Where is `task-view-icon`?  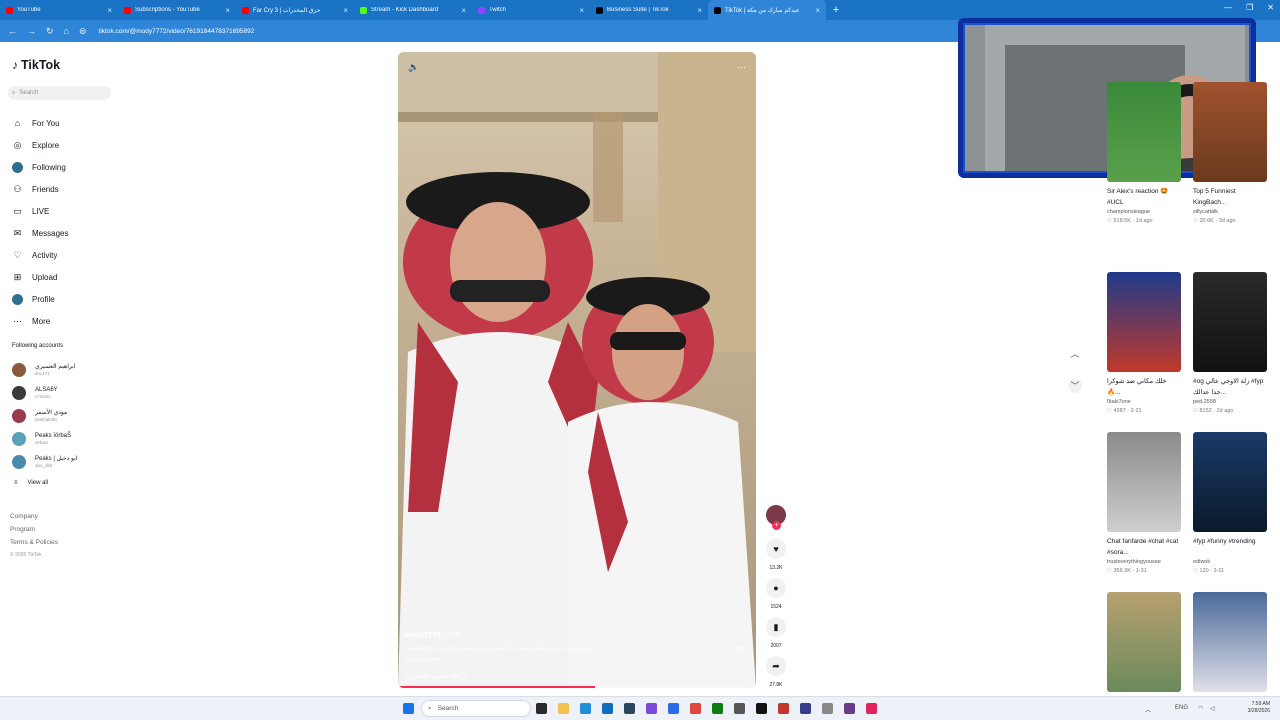
task-view-icon is located at coordinates (541, 708).